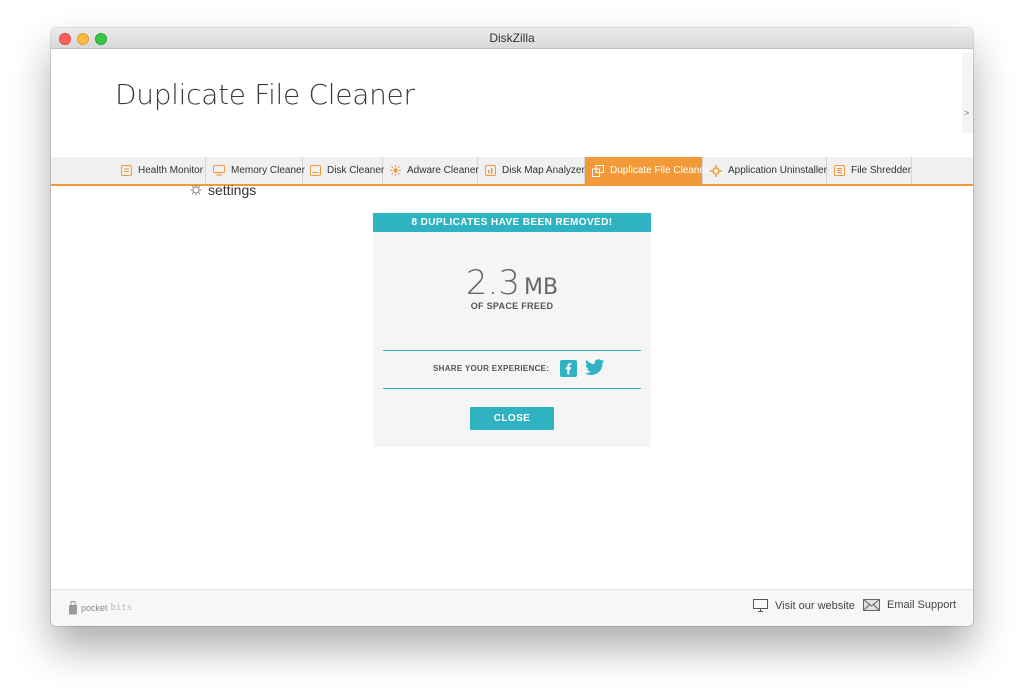 This screenshot has height=698, width=1024. I want to click on tab-file-shredder: File Shredder, so click(869, 170).